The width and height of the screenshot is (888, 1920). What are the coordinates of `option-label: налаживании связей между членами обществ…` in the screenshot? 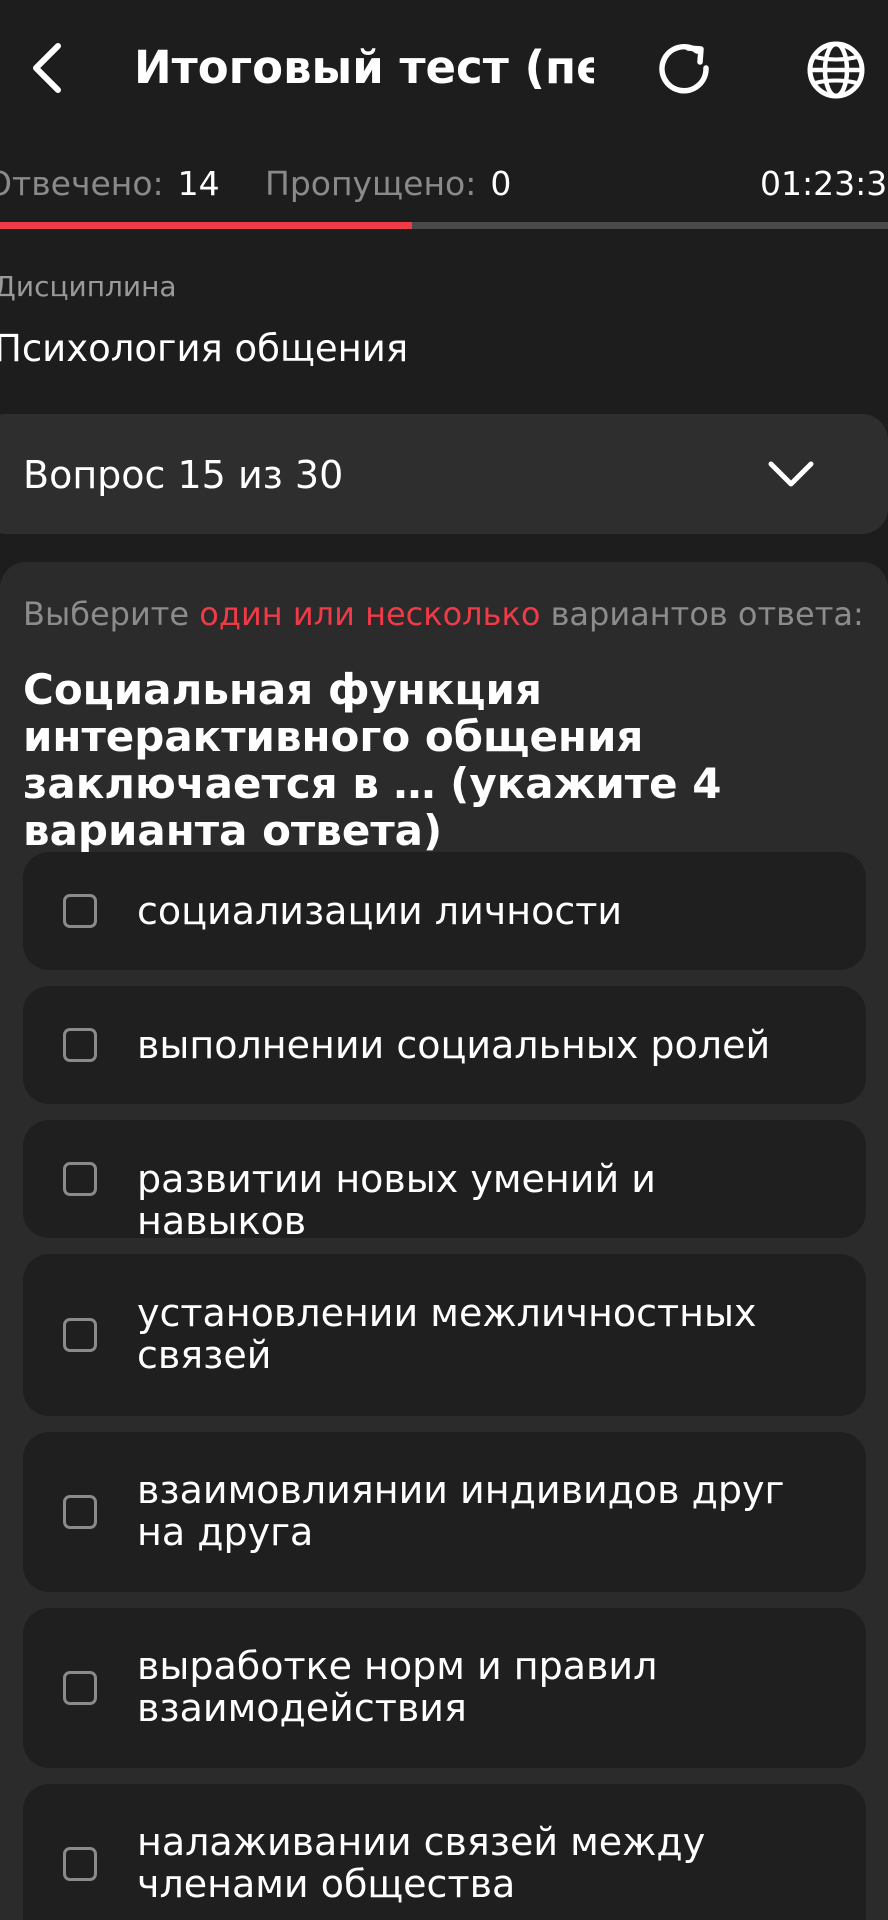 It's located at (421, 1863).